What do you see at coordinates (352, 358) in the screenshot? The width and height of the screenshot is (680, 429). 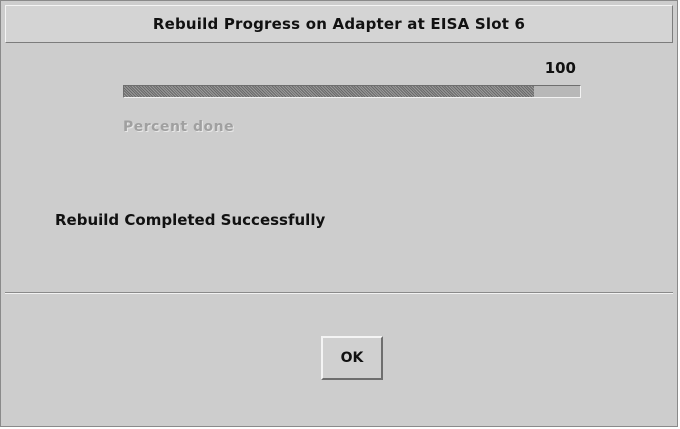 I see `ok-button: OK` at bounding box center [352, 358].